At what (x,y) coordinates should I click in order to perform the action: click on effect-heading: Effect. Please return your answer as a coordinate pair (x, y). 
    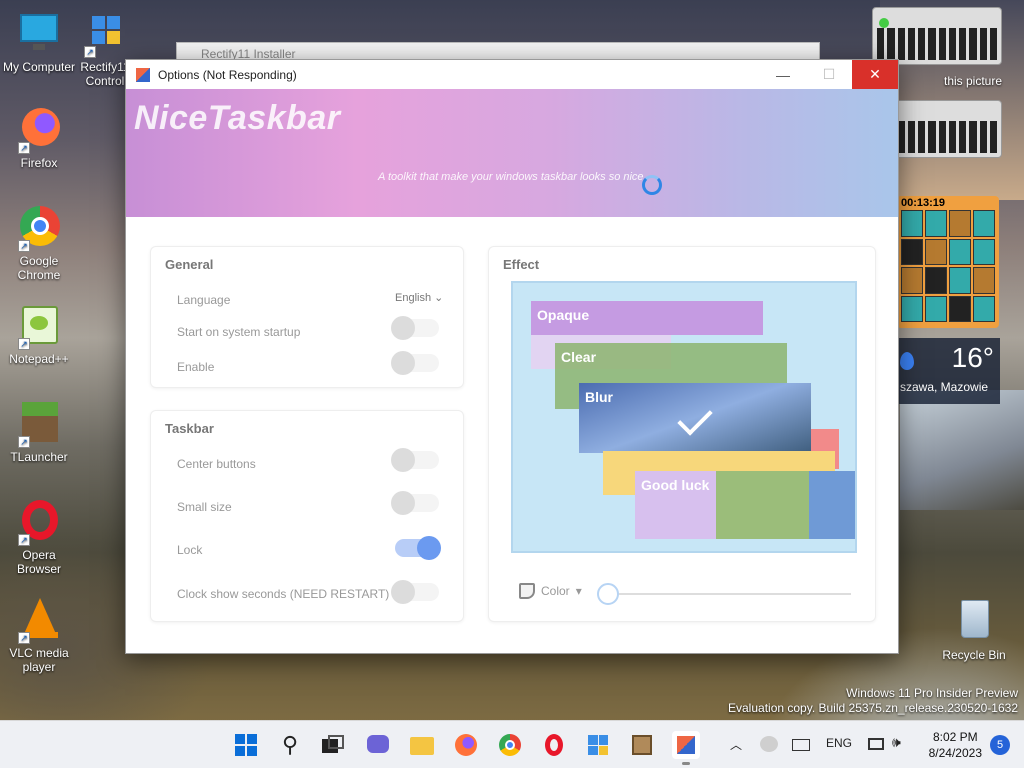
    Looking at the image, I should click on (521, 264).